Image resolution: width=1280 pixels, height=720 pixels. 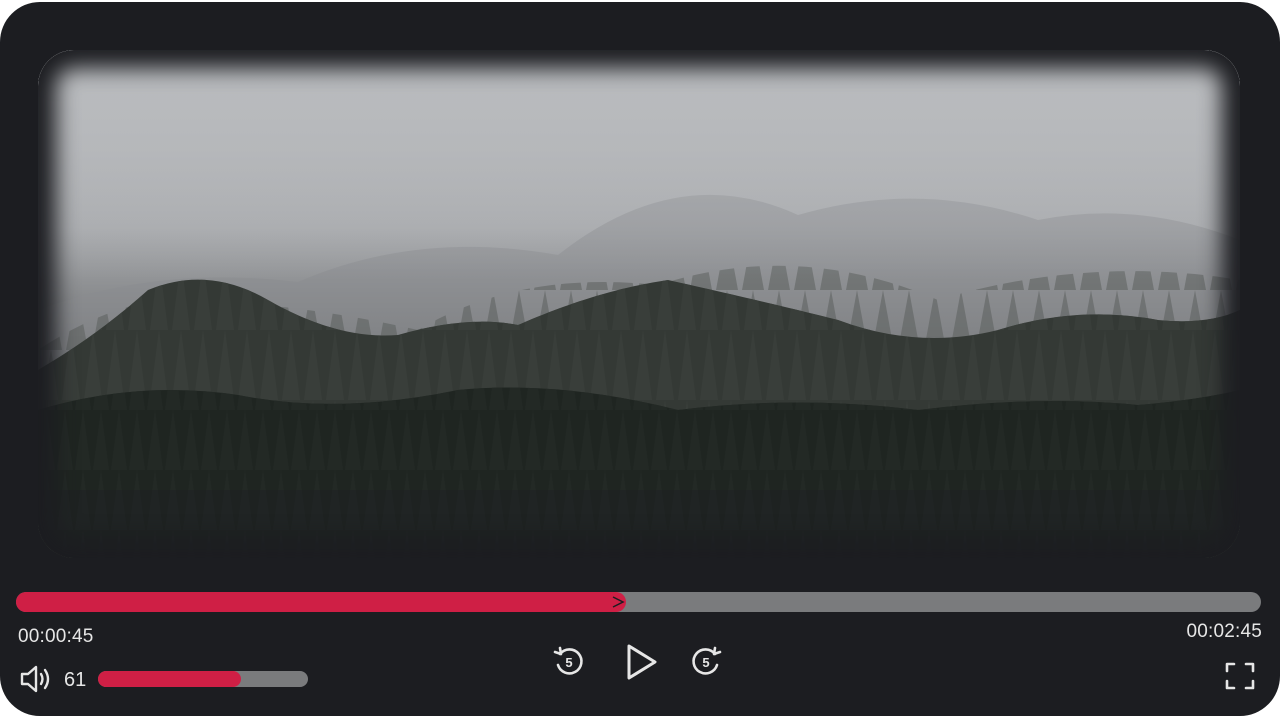 I want to click on volume-value: 61, so click(x=75, y=680).